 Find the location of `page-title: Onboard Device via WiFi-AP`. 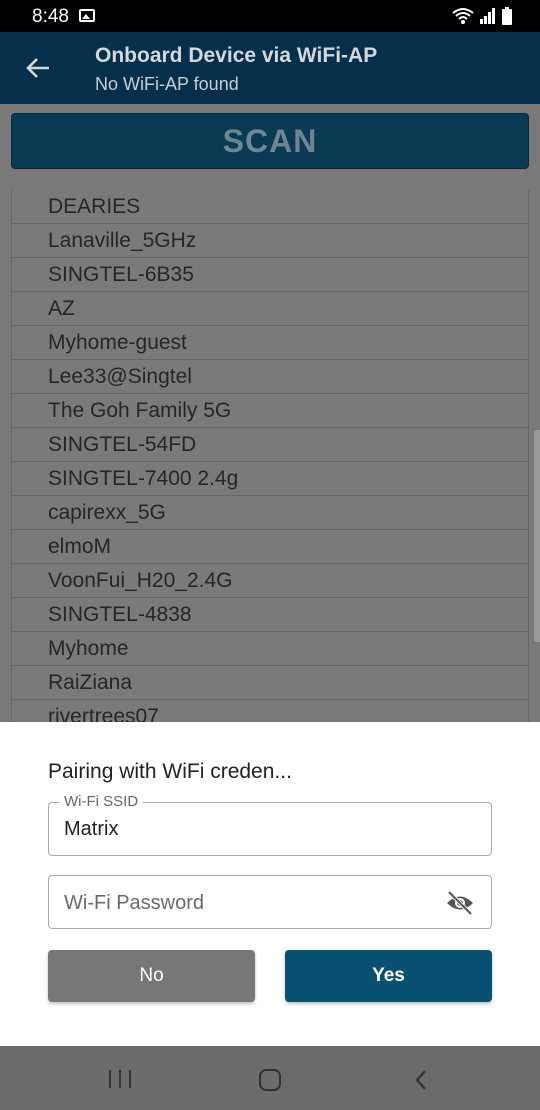

page-title: Onboard Device via WiFi-AP is located at coordinates (236, 55).